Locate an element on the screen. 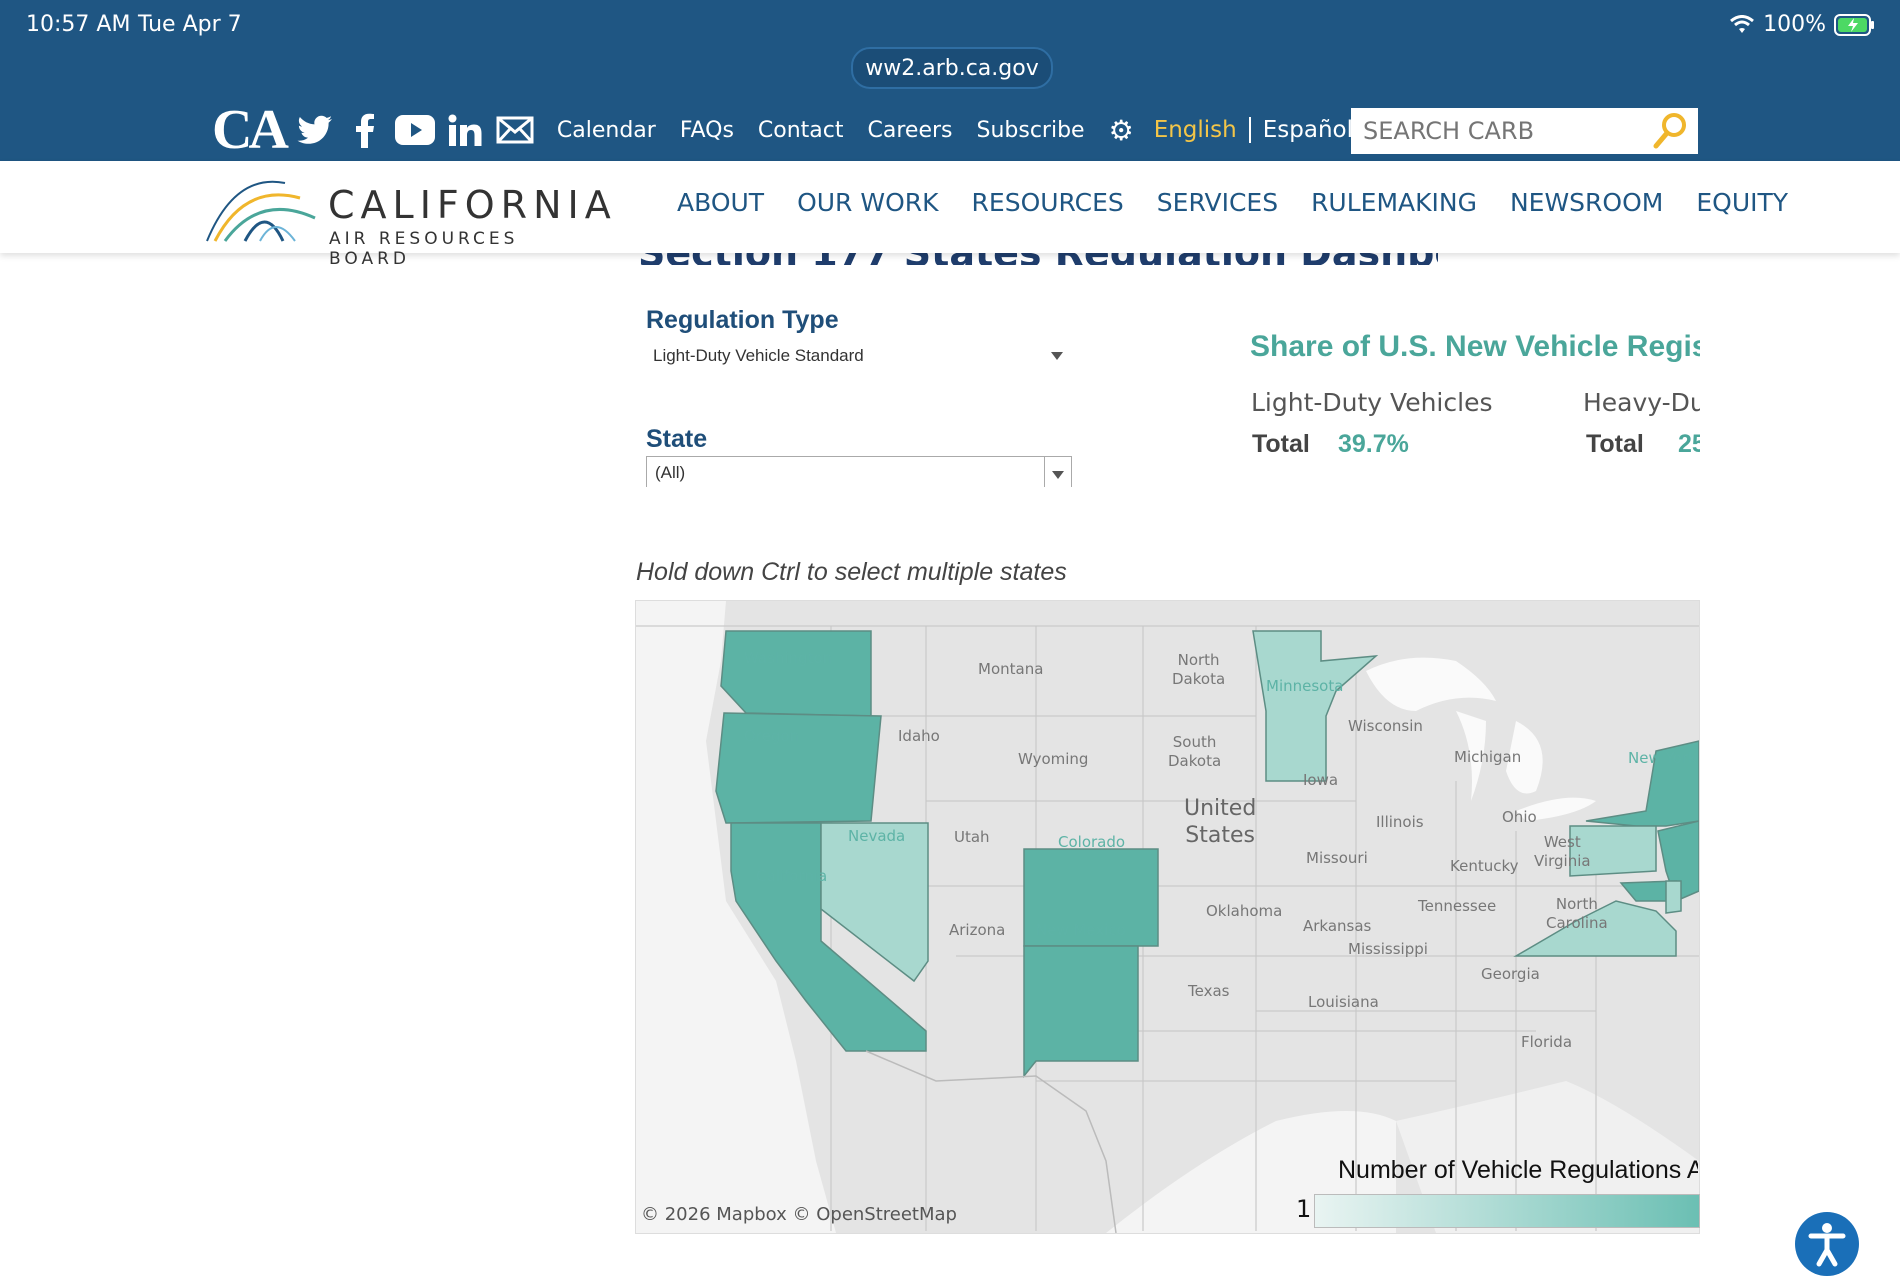 This screenshot has width=1900, height=1276. search-box is located at coordinates (1524, 131).